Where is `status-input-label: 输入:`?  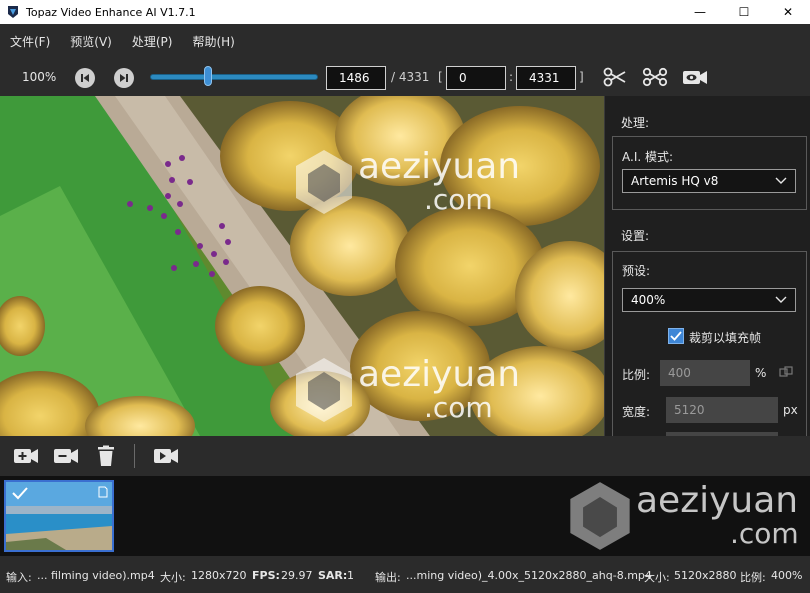
status-input-label: 输入: is located at coordinates (19, 577).